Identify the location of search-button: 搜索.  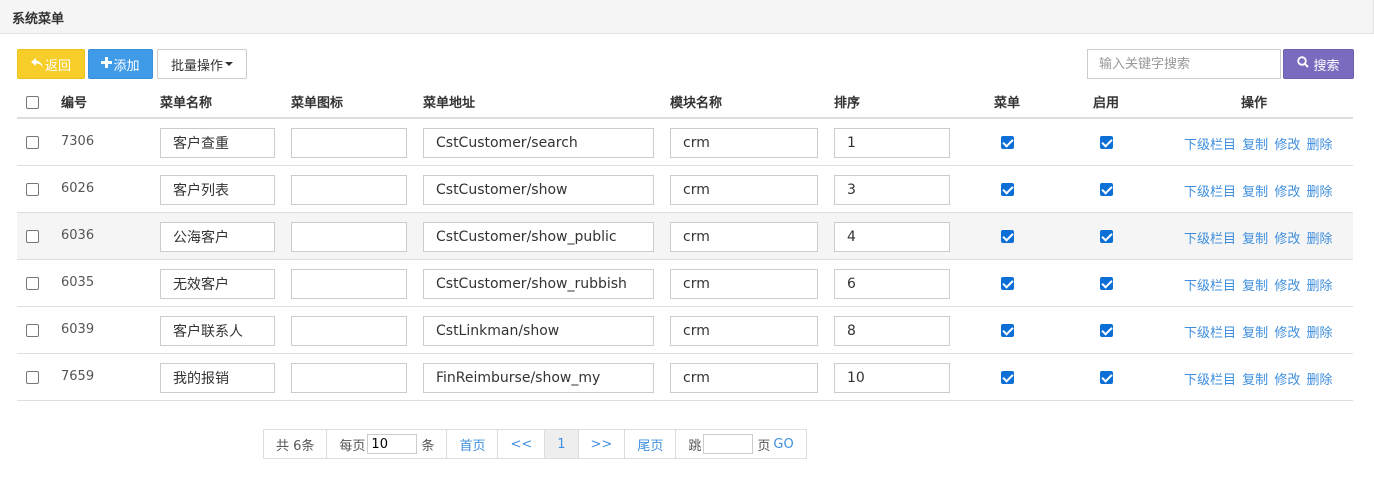
(1318, 64).